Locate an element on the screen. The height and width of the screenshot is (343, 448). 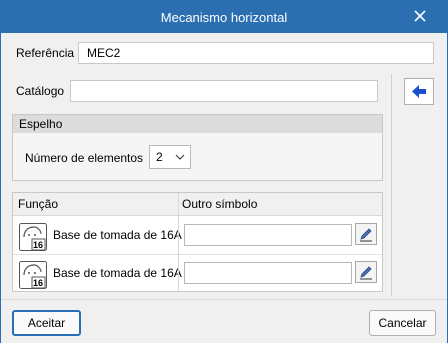
arrow-left-icon is located at coordinates (419, 91).